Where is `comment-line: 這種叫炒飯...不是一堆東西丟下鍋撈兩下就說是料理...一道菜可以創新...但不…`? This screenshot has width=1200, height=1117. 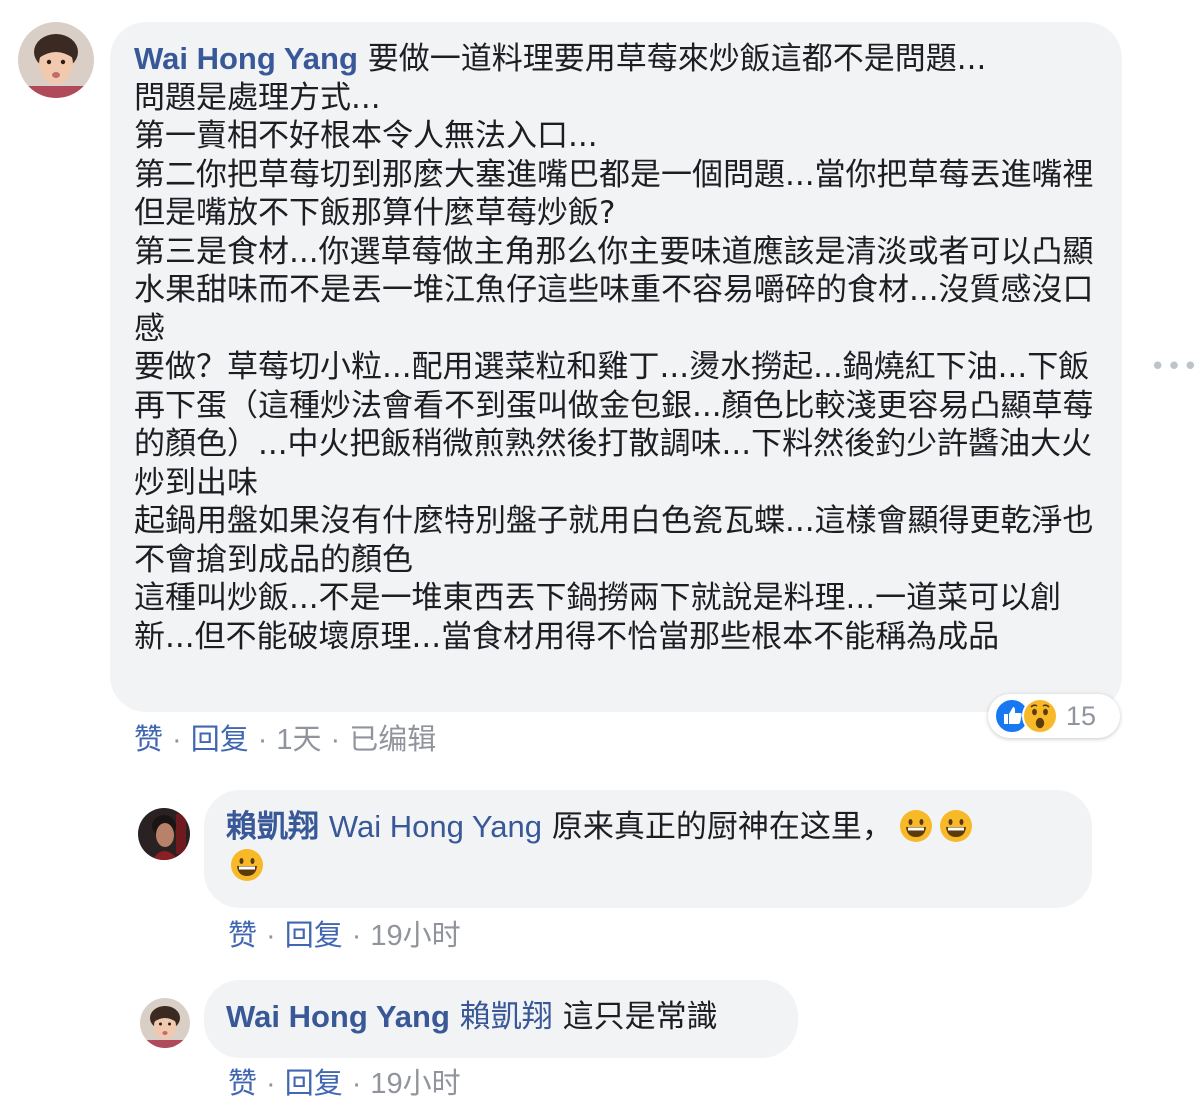
comment-line: 這種叫炒飯...不是一堆東西丟下鍋撈兩下就說是料理...一道菜可以創新...但不… is located at coordinates (598, 617).